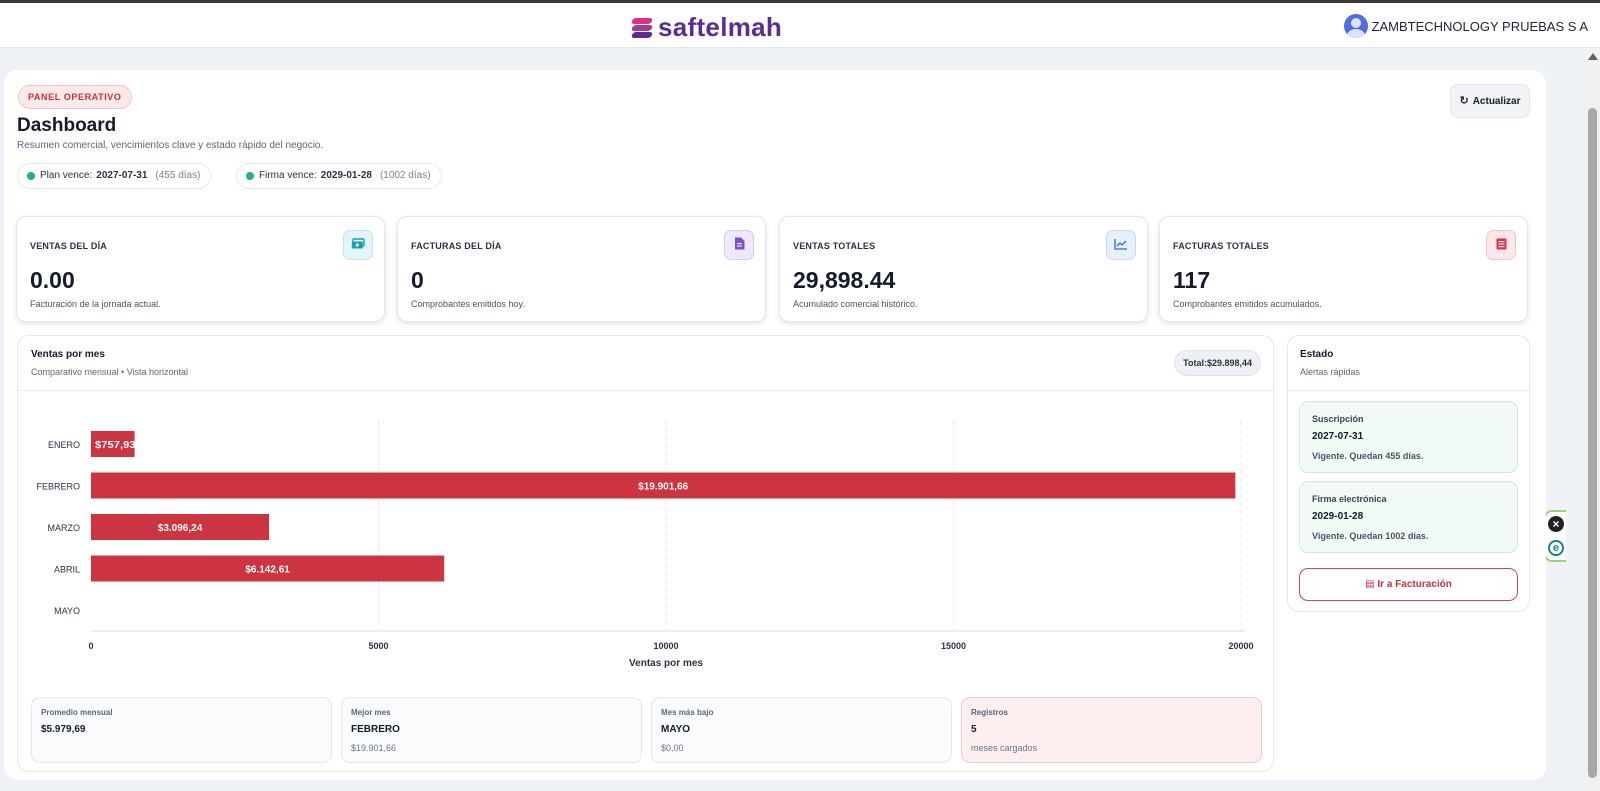 The image size is (1600, 791). I want to click on stat-records: Registros 5 meses cargados, so click(1111, 730).